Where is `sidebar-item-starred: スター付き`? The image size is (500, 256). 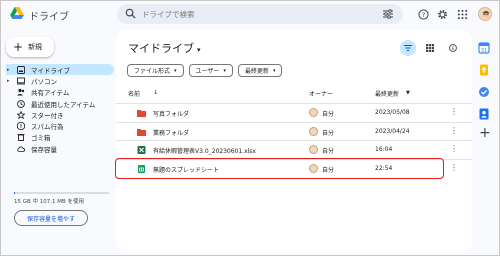
sidebar-item-starred: スター付き is located at coordinates (57, 114).